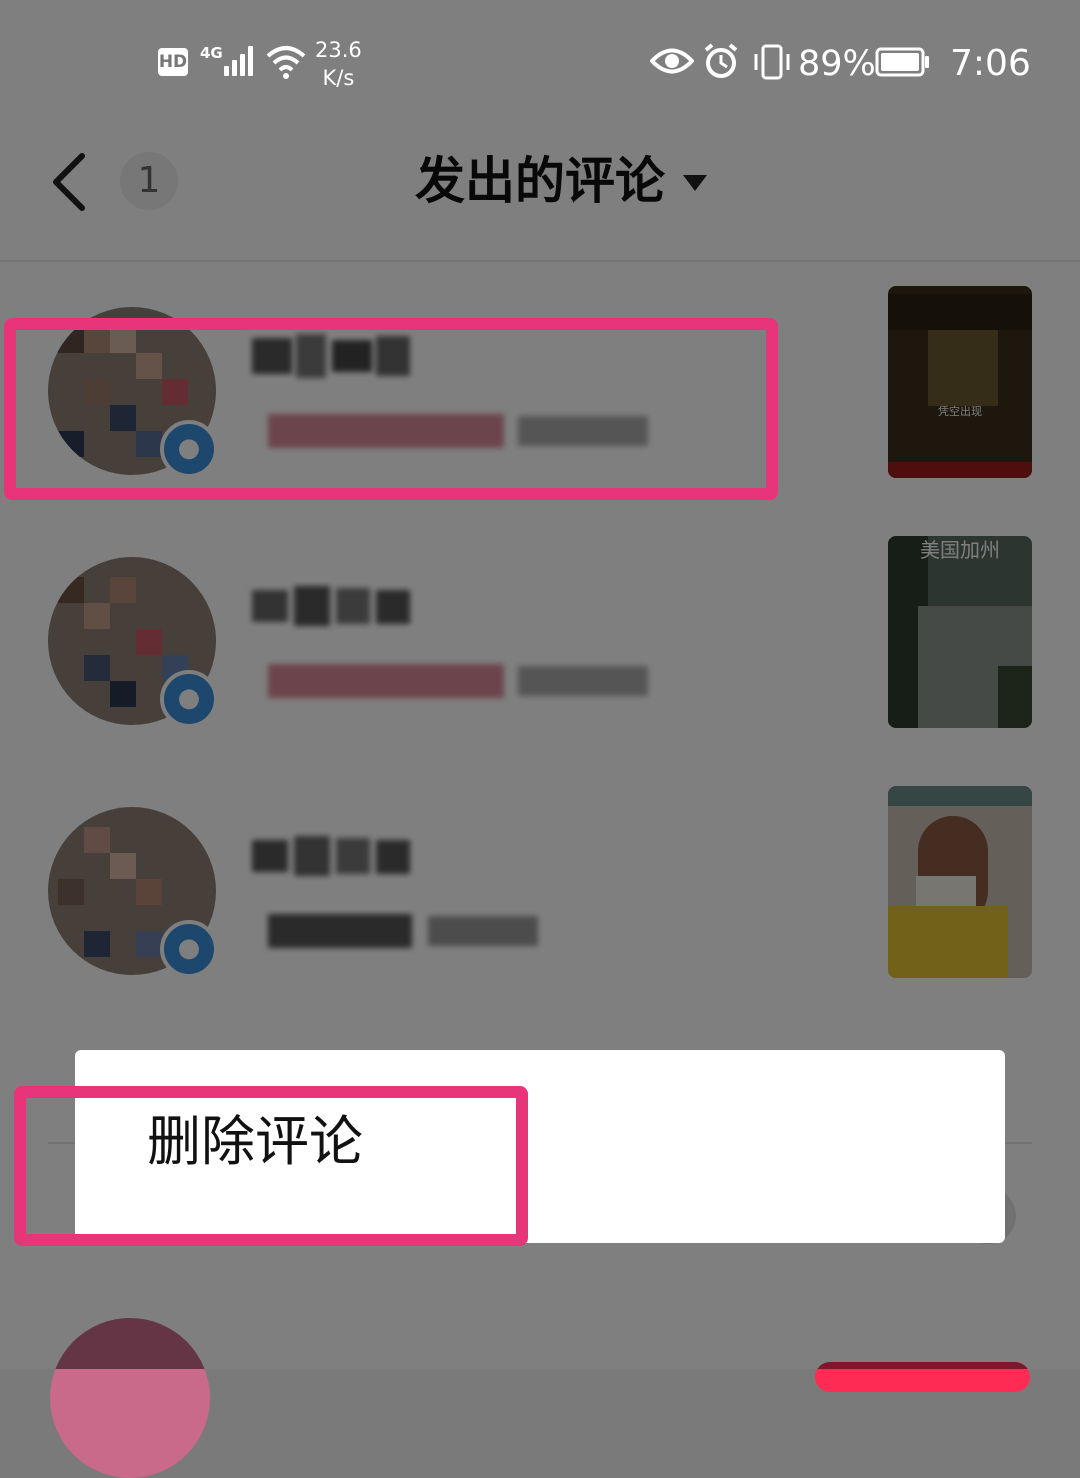 Image resolution: width=1080 pixels, height=1478 pixels. Describe the element at coordinates (902, 62) in the screenshot. I see `battery-icon` at that location.